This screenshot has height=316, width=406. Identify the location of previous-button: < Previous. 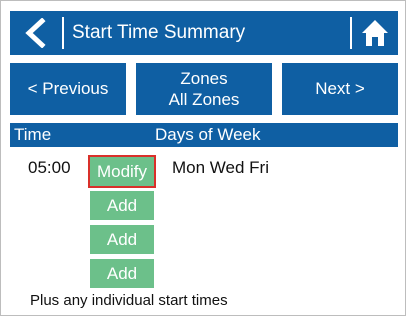
(68, 89).